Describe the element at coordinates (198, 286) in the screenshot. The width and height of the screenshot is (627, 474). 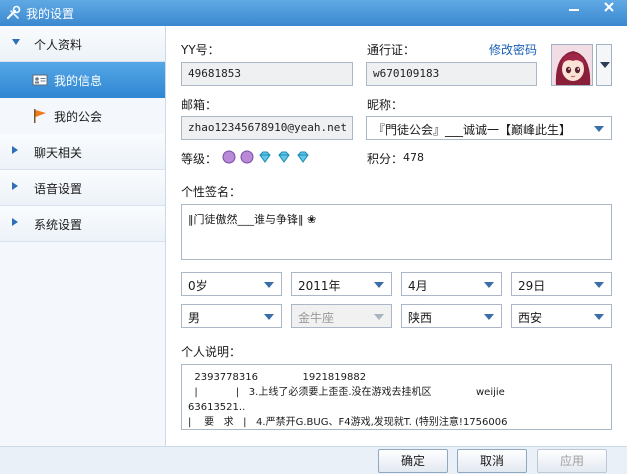
I see `age-value: 0岁` at that location.